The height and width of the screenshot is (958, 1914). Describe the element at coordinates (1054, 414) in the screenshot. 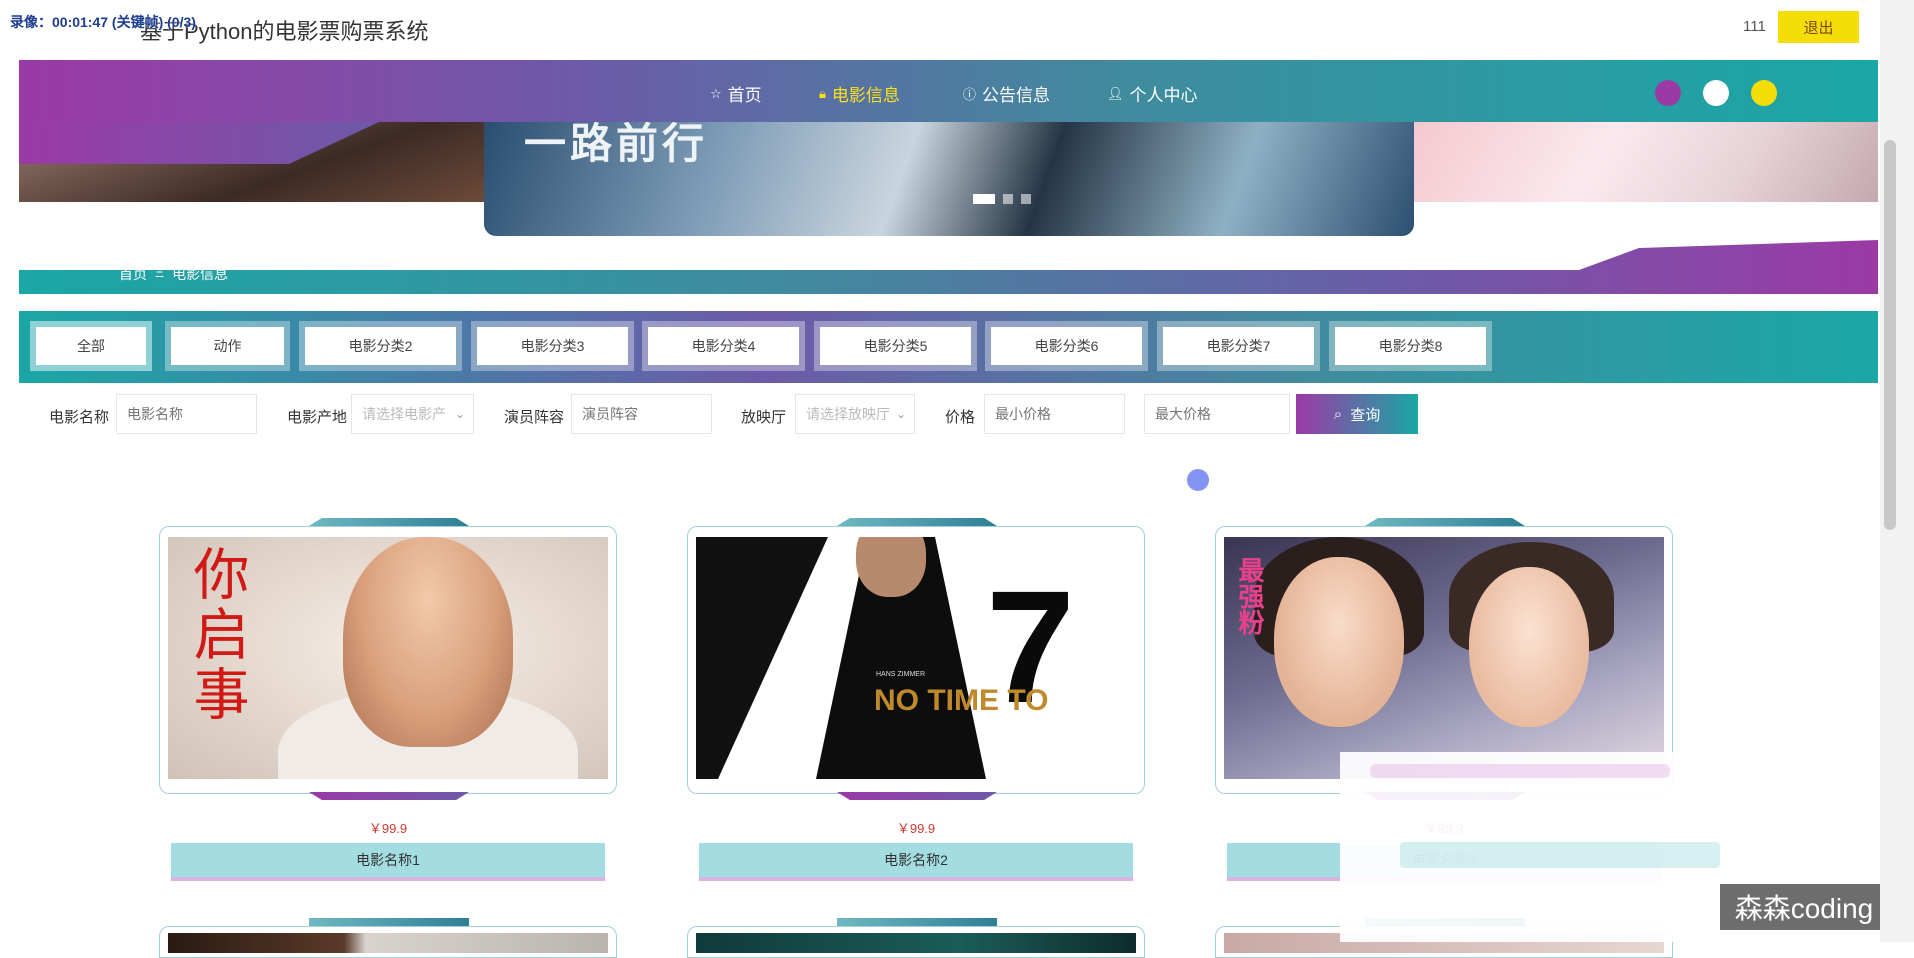

I see `price-min-input` at that location.